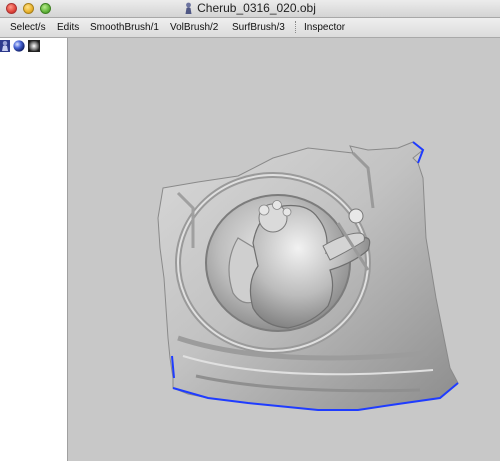  I want to click on surf-brush-menu: SurfBrush/3, so click(258, 27).